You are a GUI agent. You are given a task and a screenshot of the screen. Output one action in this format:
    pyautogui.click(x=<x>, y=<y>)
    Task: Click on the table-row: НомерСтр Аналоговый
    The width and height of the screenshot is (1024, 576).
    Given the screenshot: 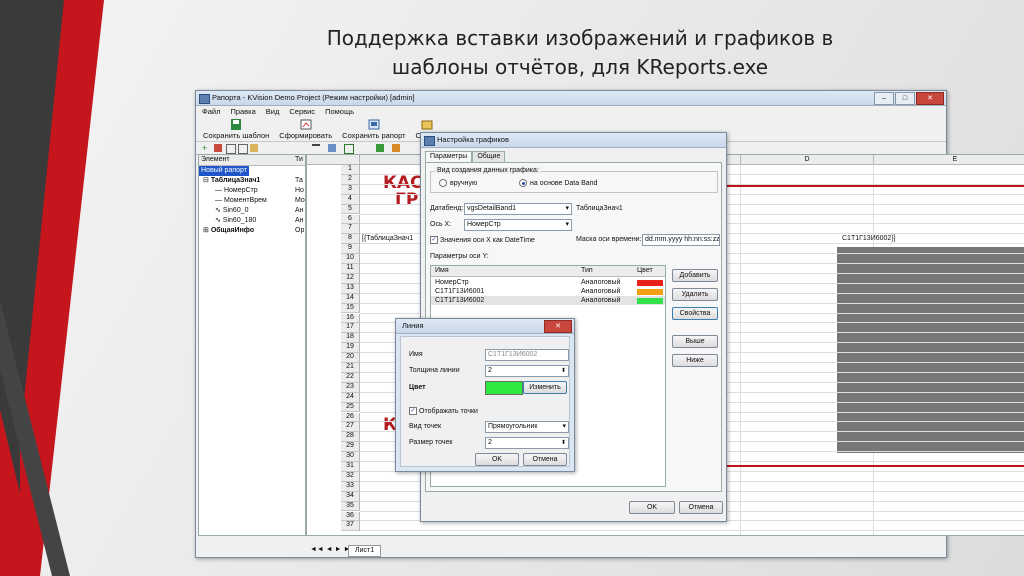 What is the action you would take?
    pyautogui.click(x=548, y=282)
    